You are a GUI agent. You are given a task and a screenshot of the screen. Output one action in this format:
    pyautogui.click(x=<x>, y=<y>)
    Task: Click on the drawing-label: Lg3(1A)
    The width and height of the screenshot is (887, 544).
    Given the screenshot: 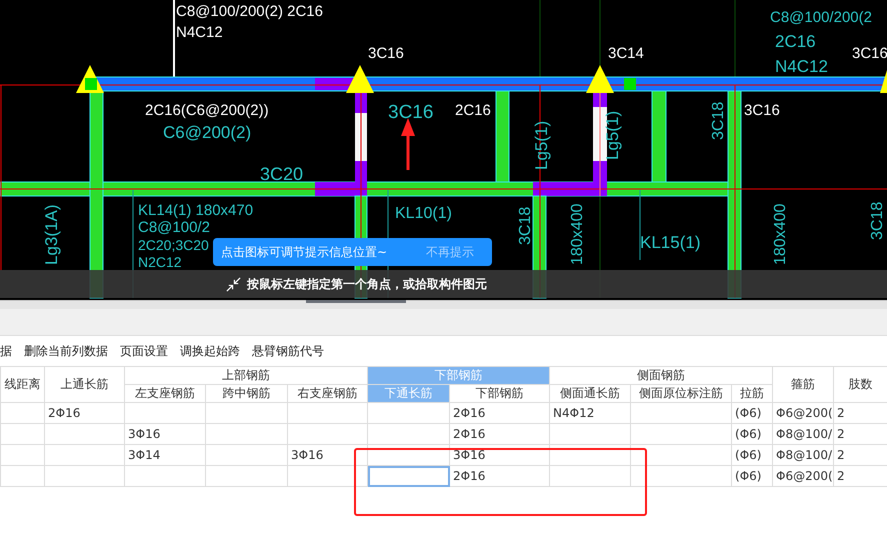 What is the action you would take?
    pyautogui.click(x=51, y=234)
    